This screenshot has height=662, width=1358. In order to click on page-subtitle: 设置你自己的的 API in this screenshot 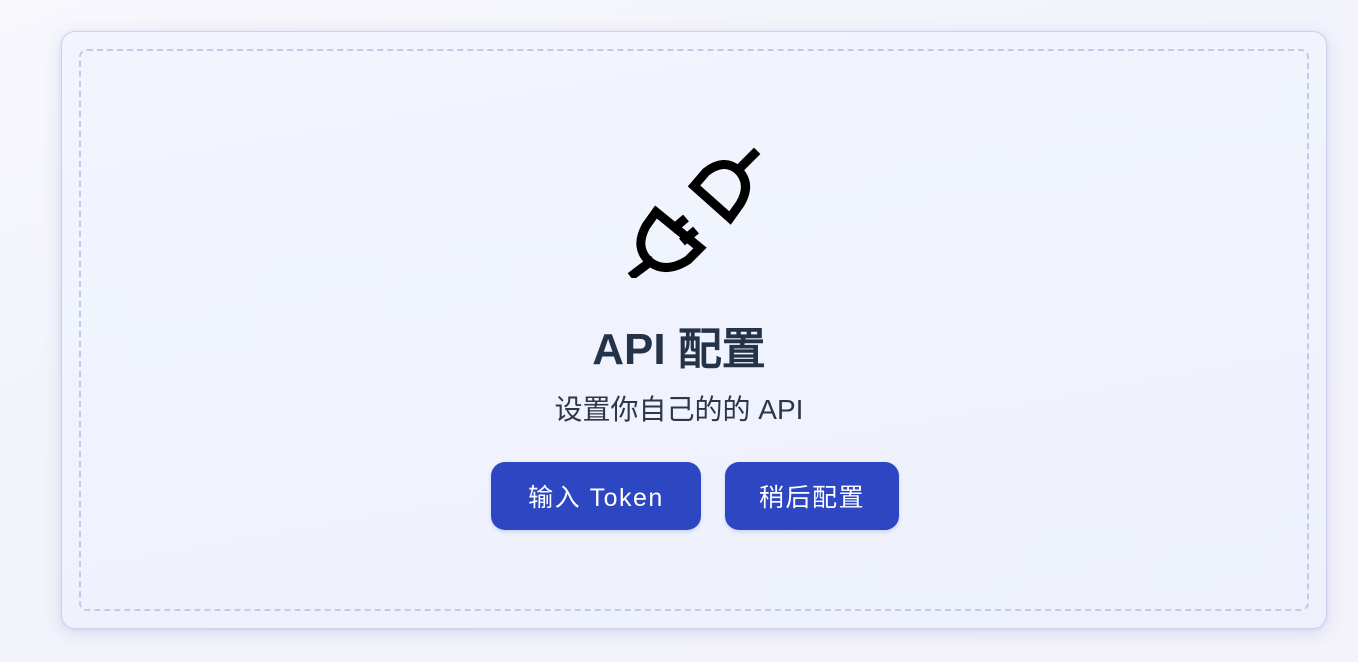, I will do `click(679, 409)`.